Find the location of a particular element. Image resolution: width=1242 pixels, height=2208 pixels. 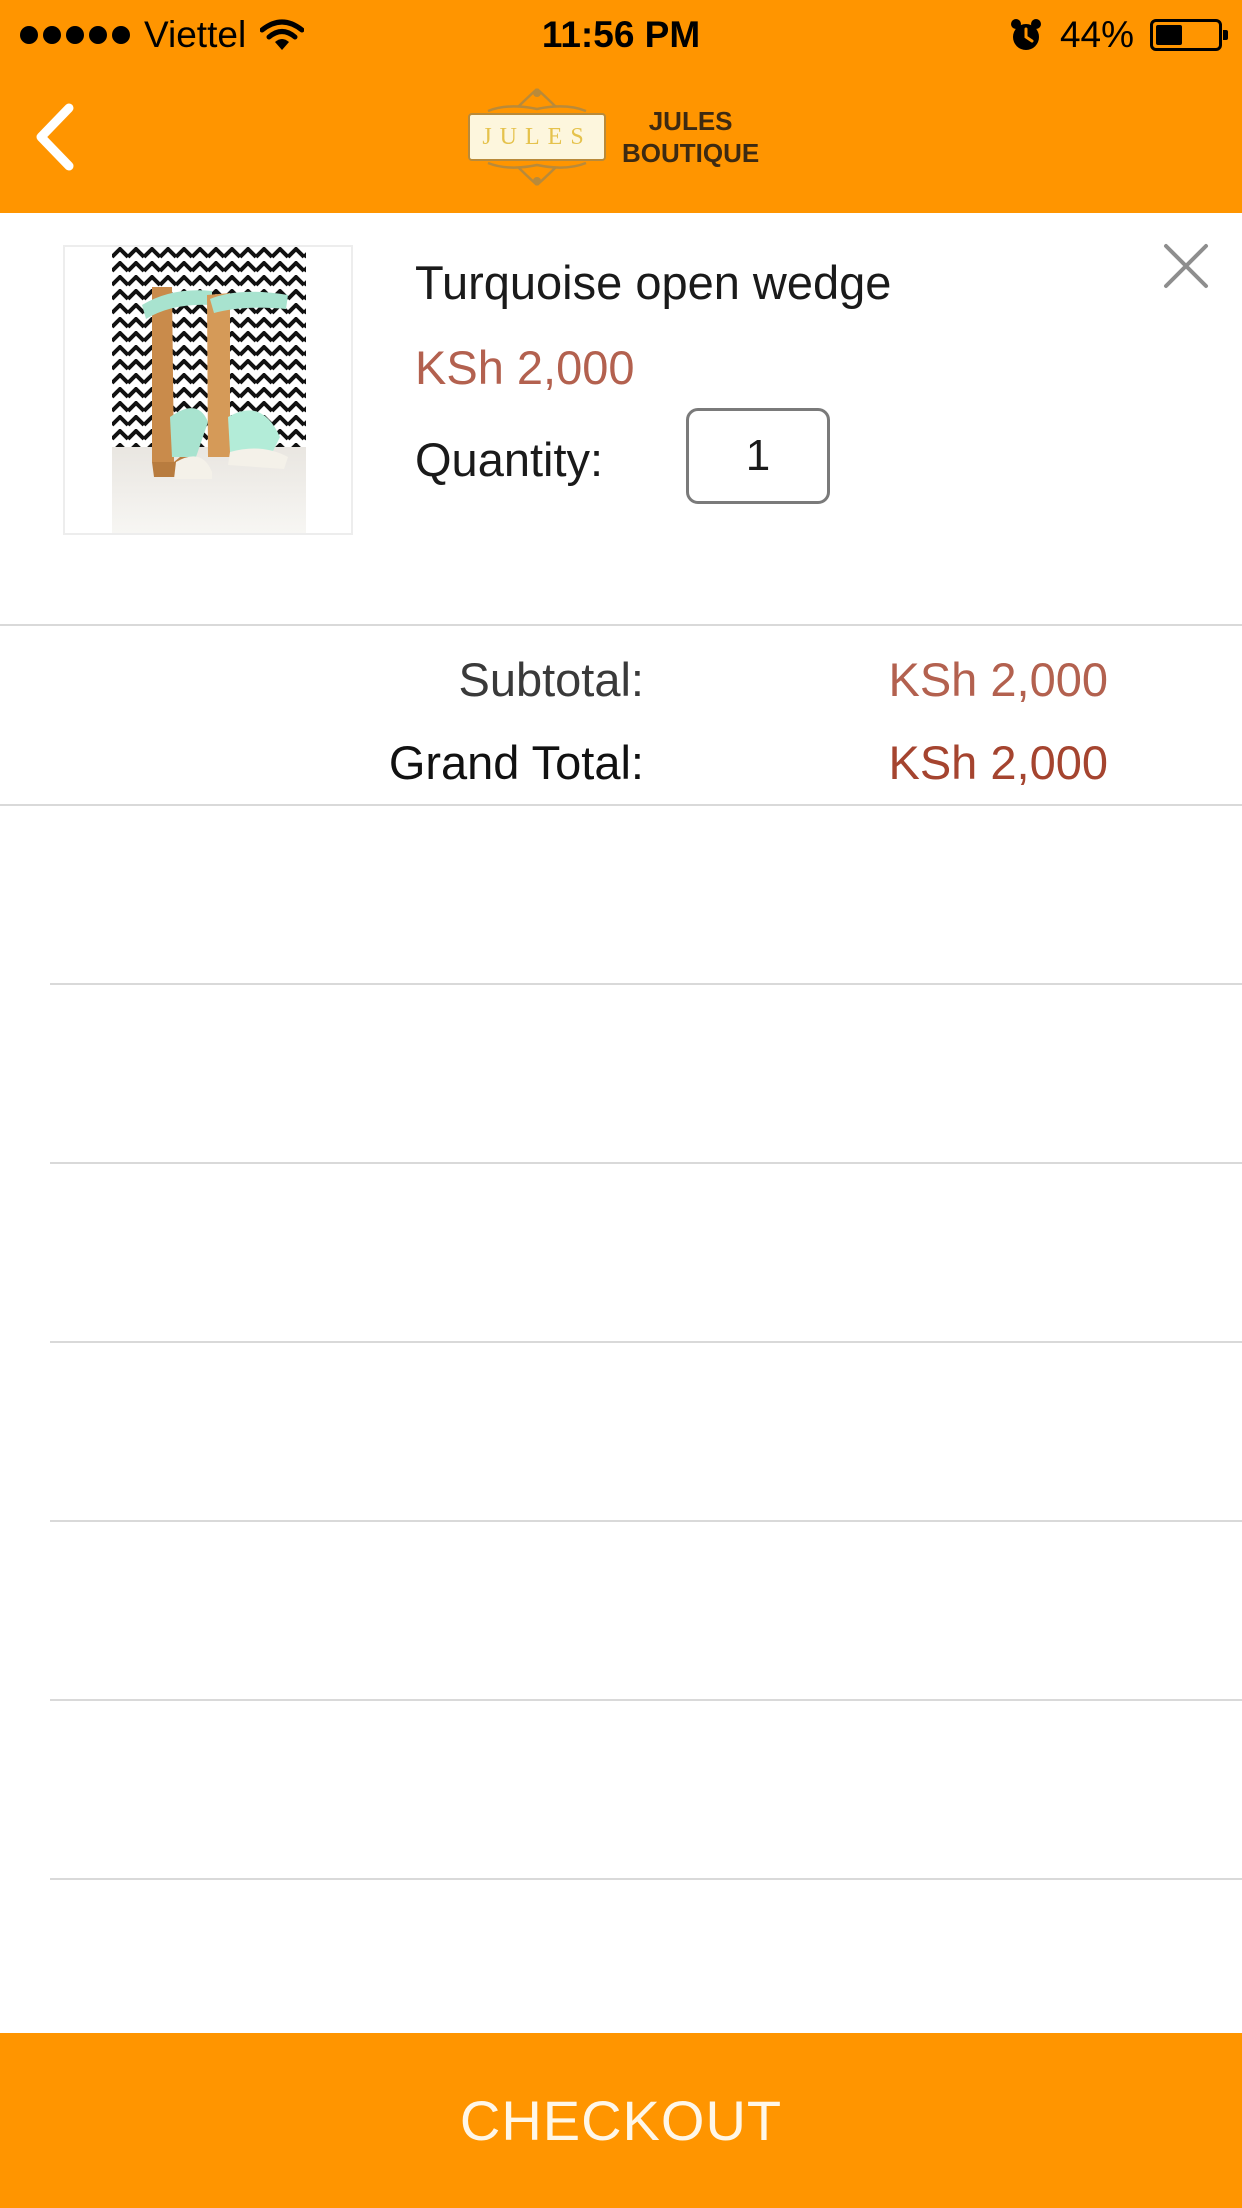

logo-text: JULES BOUTIQUE is located at coordinates (690, 137).